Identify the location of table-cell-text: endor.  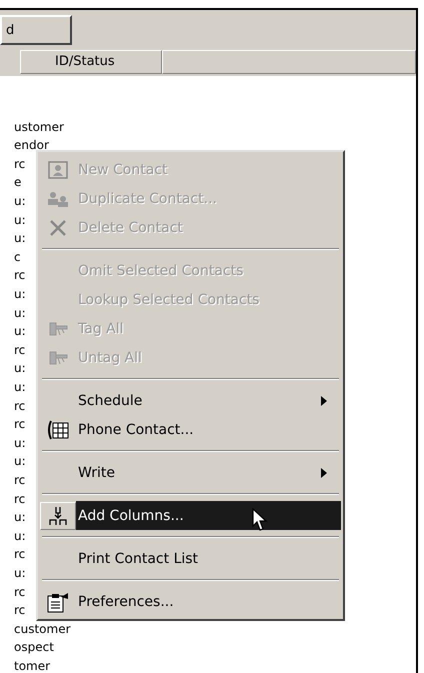
(31, 145).